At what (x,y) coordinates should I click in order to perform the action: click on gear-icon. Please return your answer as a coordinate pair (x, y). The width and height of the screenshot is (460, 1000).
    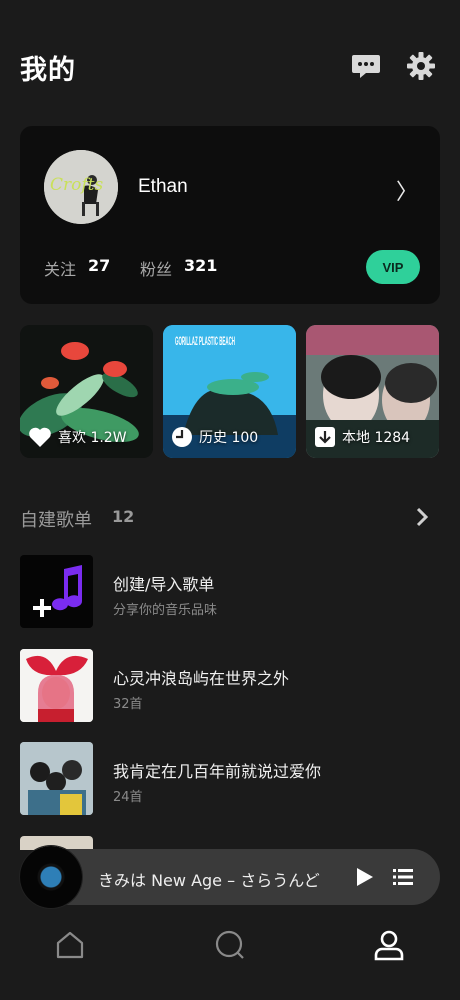
    Looking at the image, I should click on (421, 66).